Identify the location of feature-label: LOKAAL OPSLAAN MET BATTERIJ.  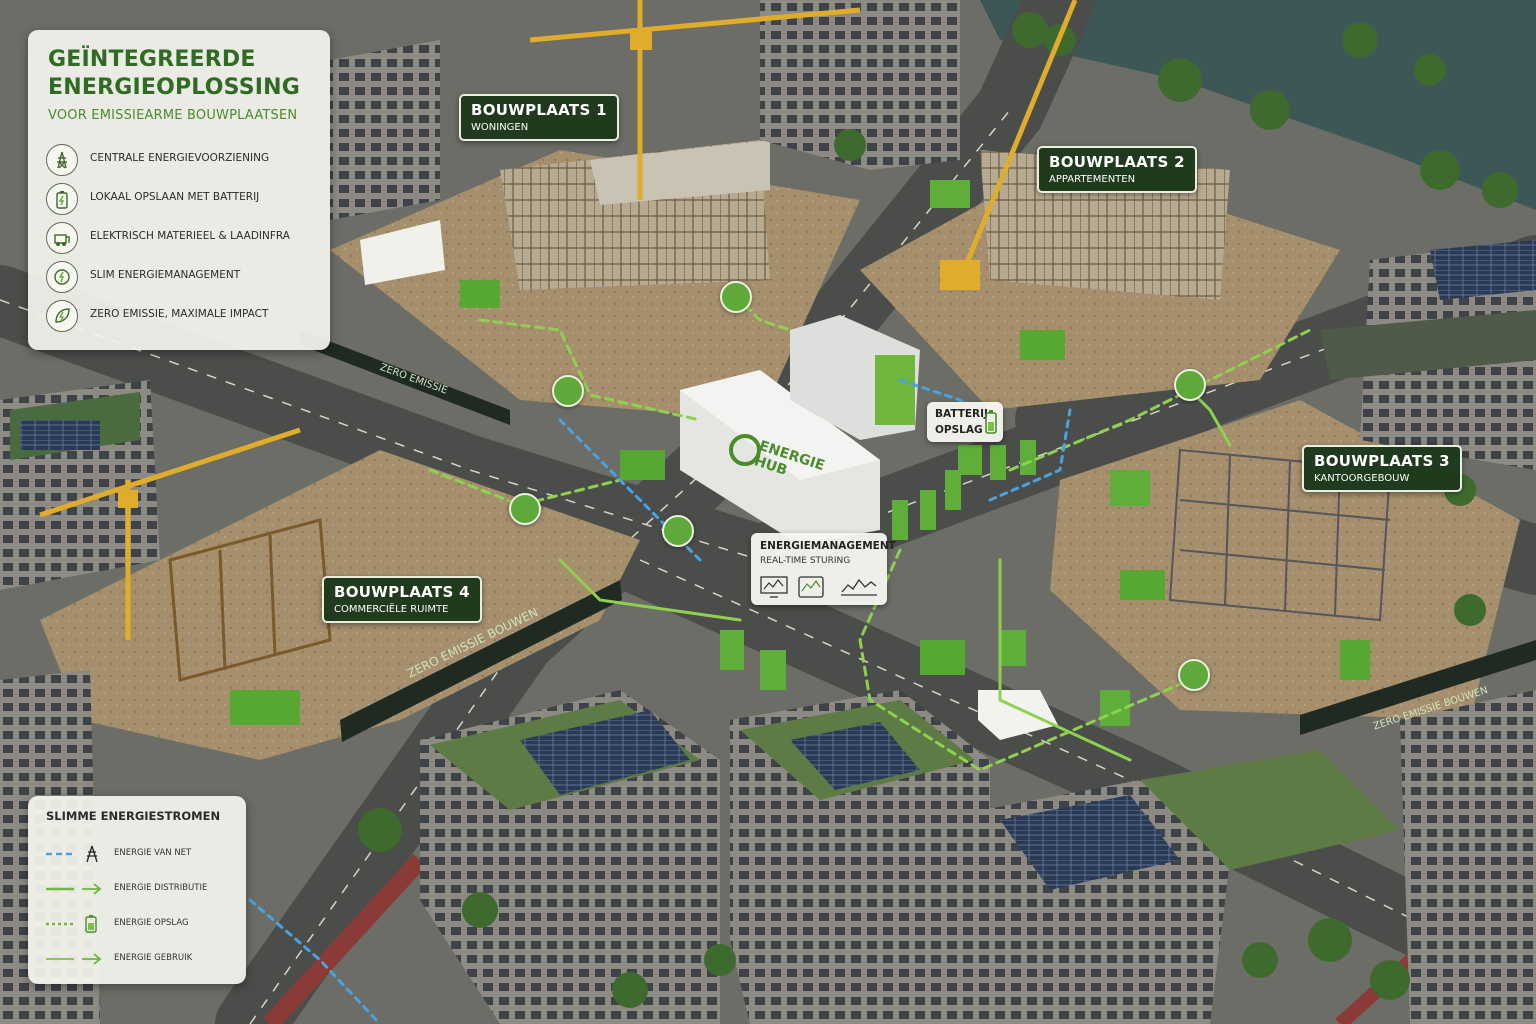
(175, 197).